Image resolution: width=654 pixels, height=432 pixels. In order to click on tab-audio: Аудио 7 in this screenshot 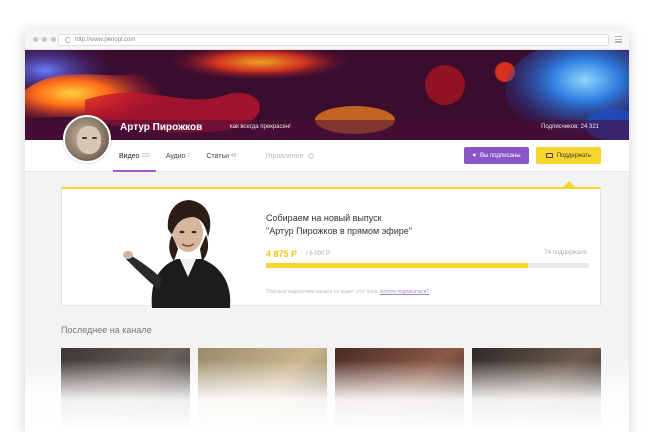, I will do `click(178, 156)`.